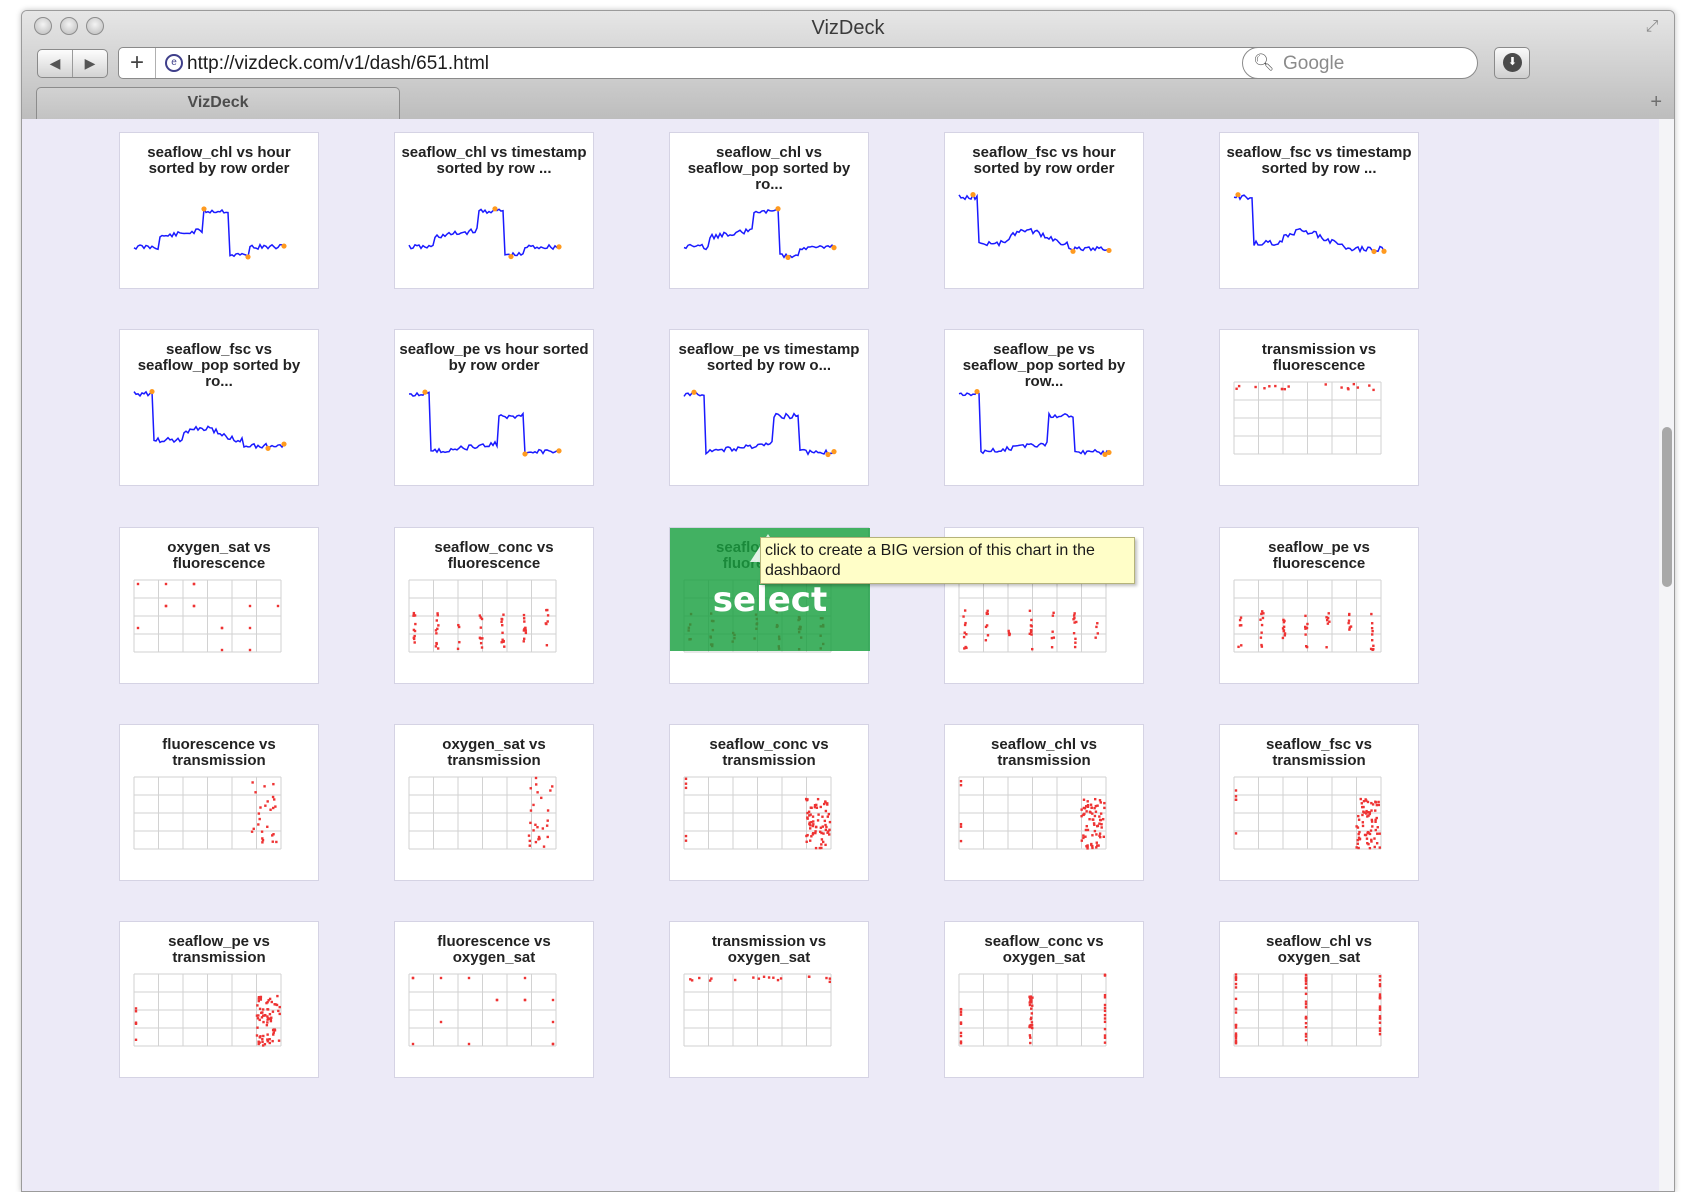 The width and height of the screenshot is (1694, 1192). Describe the element at coordinates (759, 233) in the screenshot. I see `series-line` at that location.